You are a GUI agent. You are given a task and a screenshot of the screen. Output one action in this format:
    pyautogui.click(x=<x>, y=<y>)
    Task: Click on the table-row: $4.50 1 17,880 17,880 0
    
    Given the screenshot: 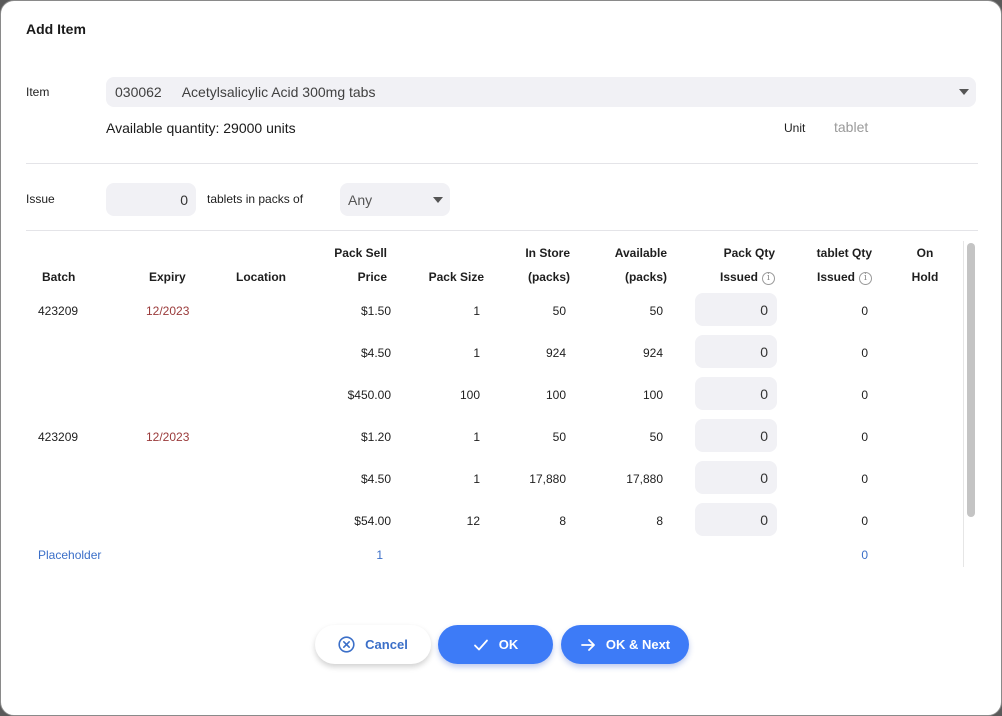 What is the action you would take?
    pyautogui.click(x=491, y=480)
    